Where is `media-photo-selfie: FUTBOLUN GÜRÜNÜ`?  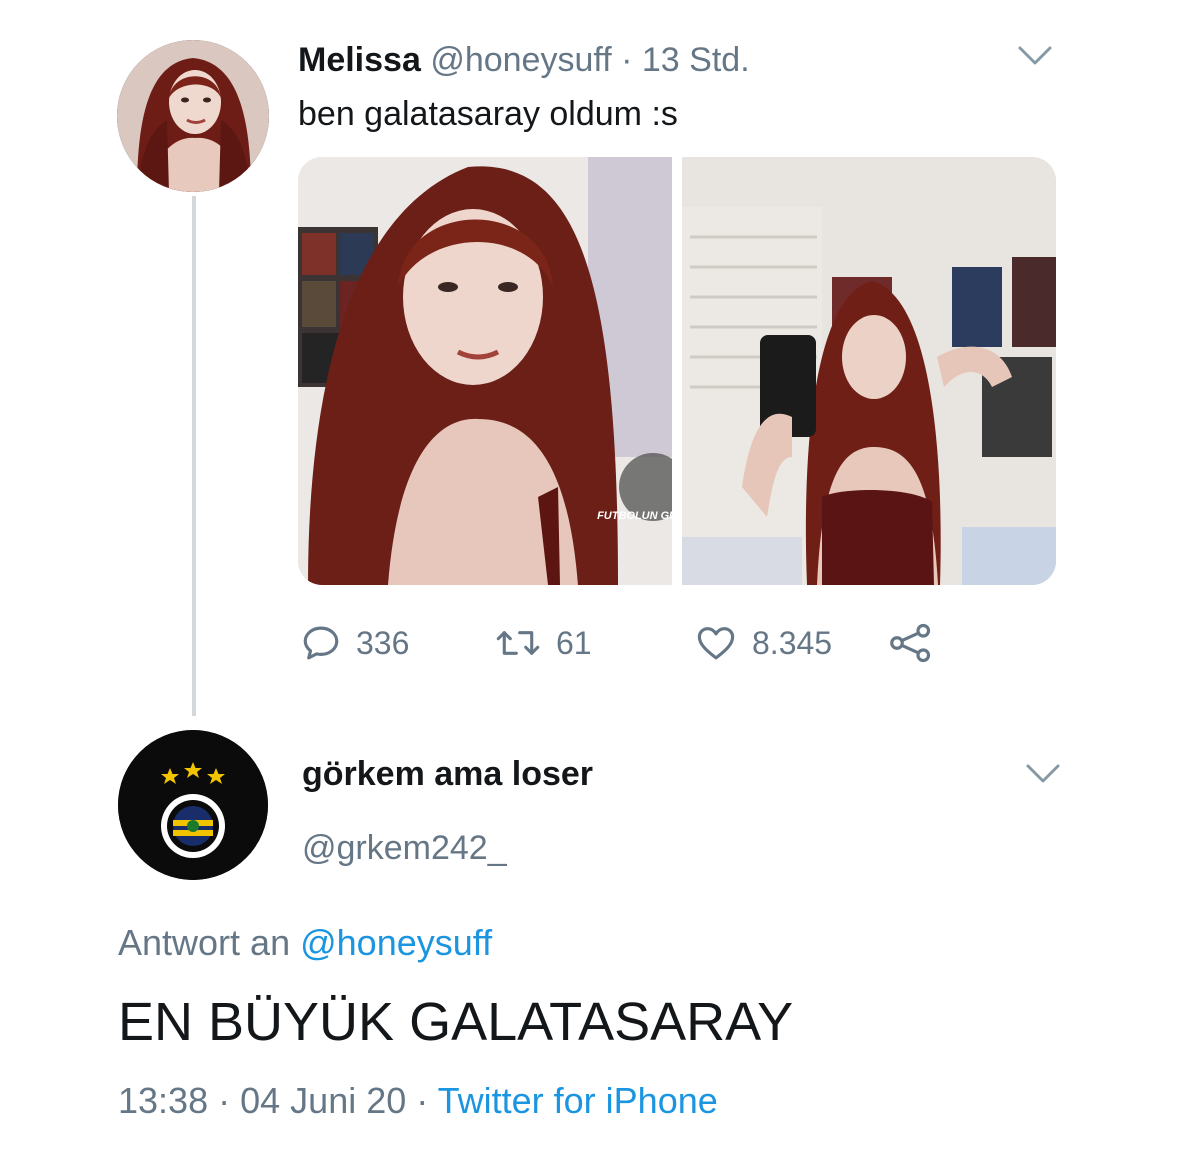
media-photo-selfie: FUTBOLUN GÜRÜNÜ is located at coordinates (485, 371).